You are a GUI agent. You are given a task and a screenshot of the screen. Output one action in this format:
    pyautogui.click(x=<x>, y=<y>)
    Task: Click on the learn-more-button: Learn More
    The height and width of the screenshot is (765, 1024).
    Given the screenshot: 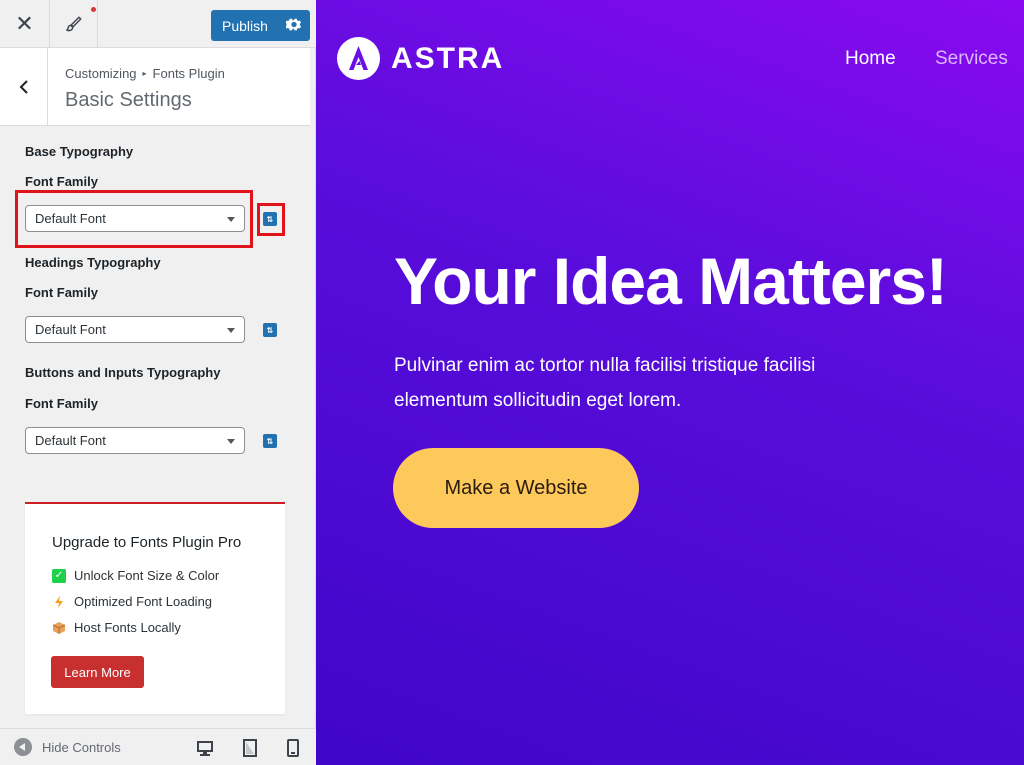 What is the action you would take?
    pyautogui.click(x=97, y=672)
    